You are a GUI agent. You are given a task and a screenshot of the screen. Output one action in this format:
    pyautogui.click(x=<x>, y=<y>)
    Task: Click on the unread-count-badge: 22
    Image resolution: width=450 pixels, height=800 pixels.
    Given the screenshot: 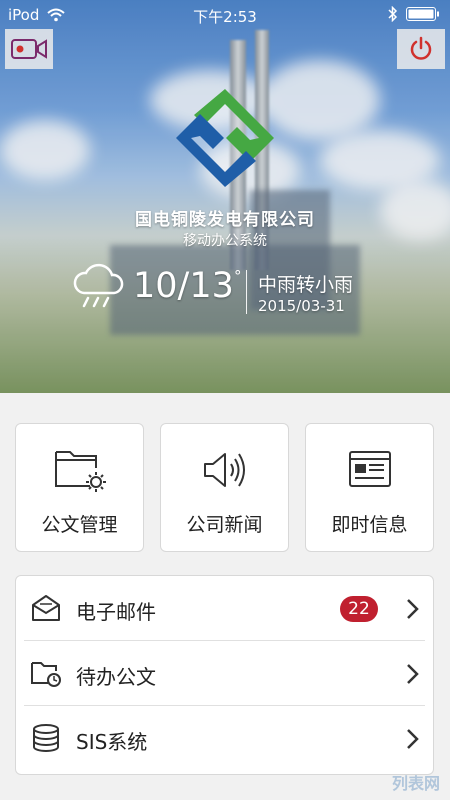 What is the action you would take?
    pyautogui.click(x=359, y=609)
    